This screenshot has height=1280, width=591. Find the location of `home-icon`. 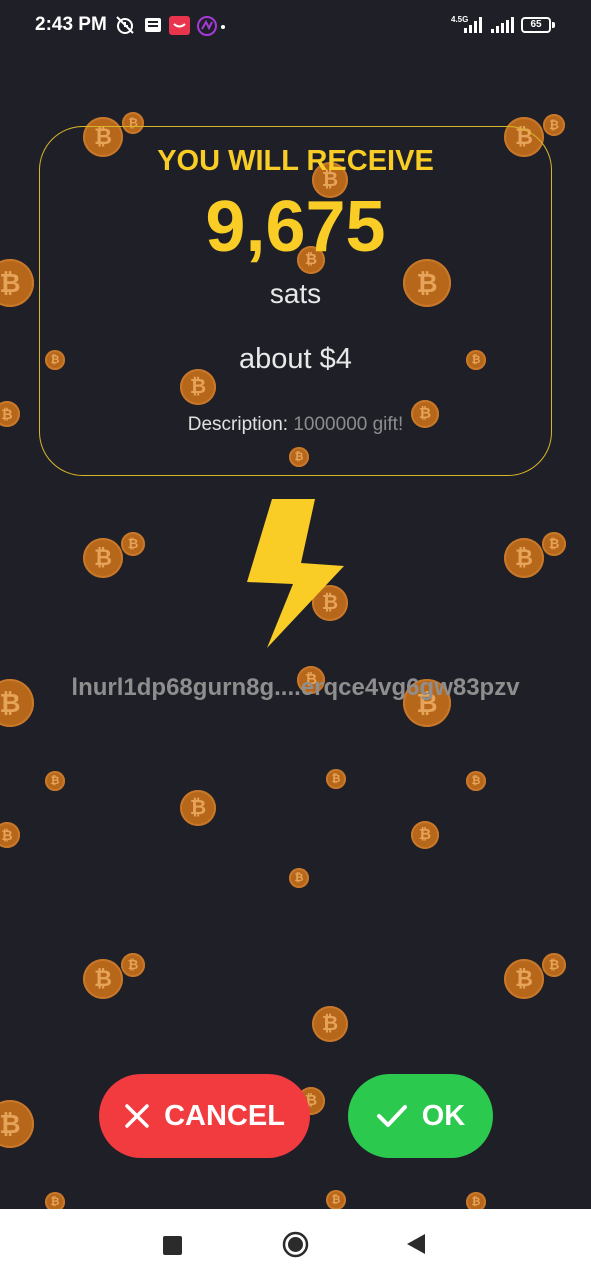

home-icon is located at coordinates (295, 1244).